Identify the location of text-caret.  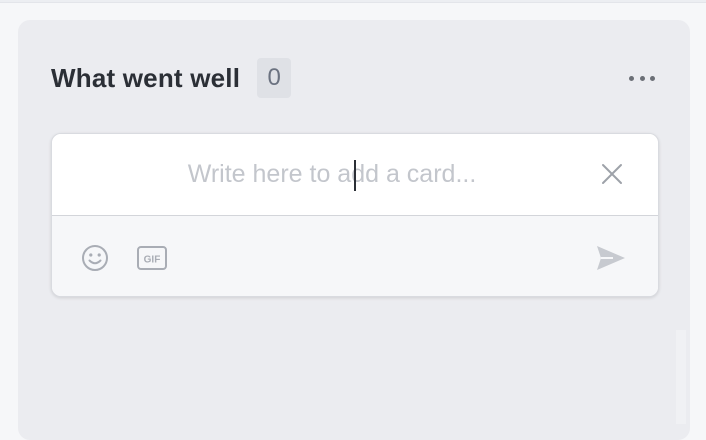
(355, 175).